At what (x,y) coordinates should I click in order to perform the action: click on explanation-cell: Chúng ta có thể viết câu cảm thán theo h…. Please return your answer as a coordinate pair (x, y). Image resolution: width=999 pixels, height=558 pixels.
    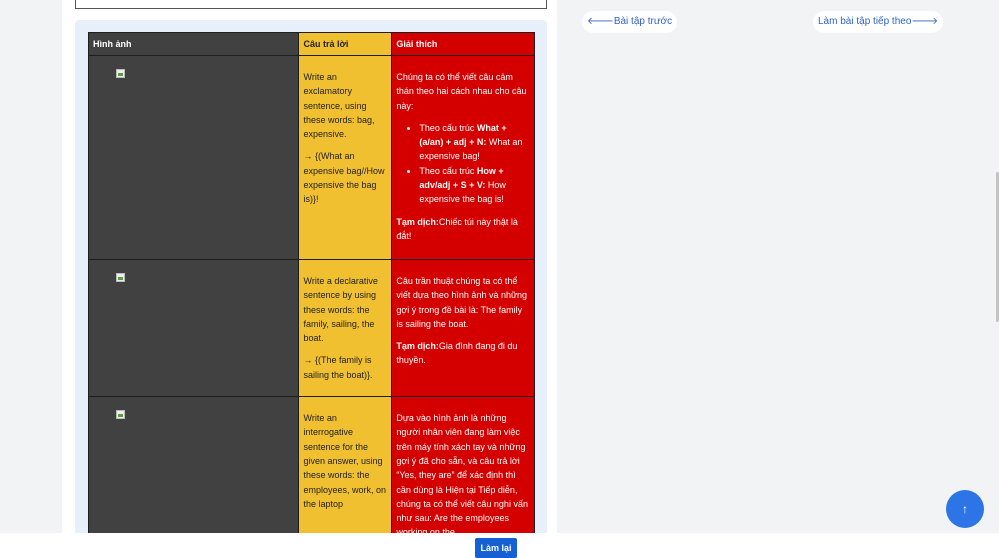
    Looking at the image, I should click on (463, 157).